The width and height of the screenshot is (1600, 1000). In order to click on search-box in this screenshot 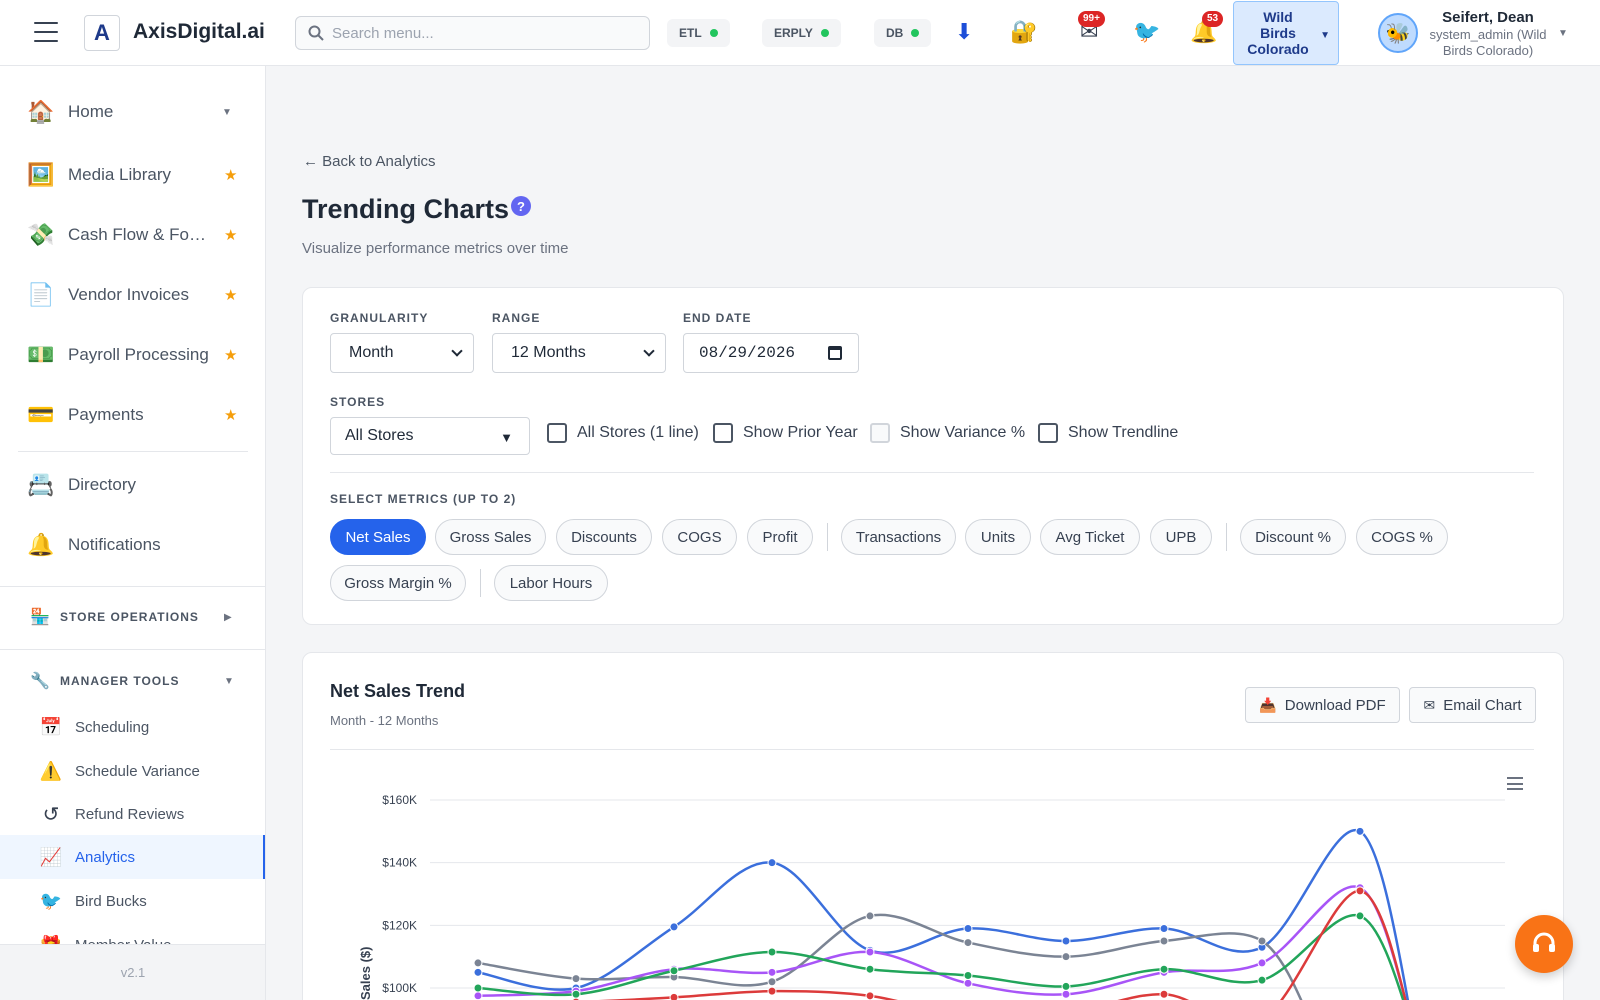, I will do `click(472, 33)`.